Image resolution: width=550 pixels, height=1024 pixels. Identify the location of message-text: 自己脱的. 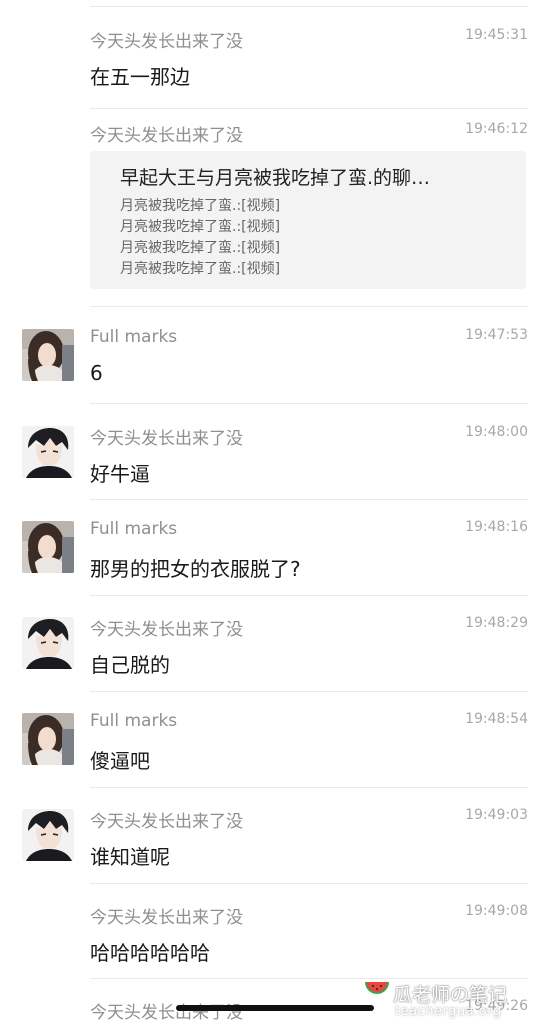
(130, 665).